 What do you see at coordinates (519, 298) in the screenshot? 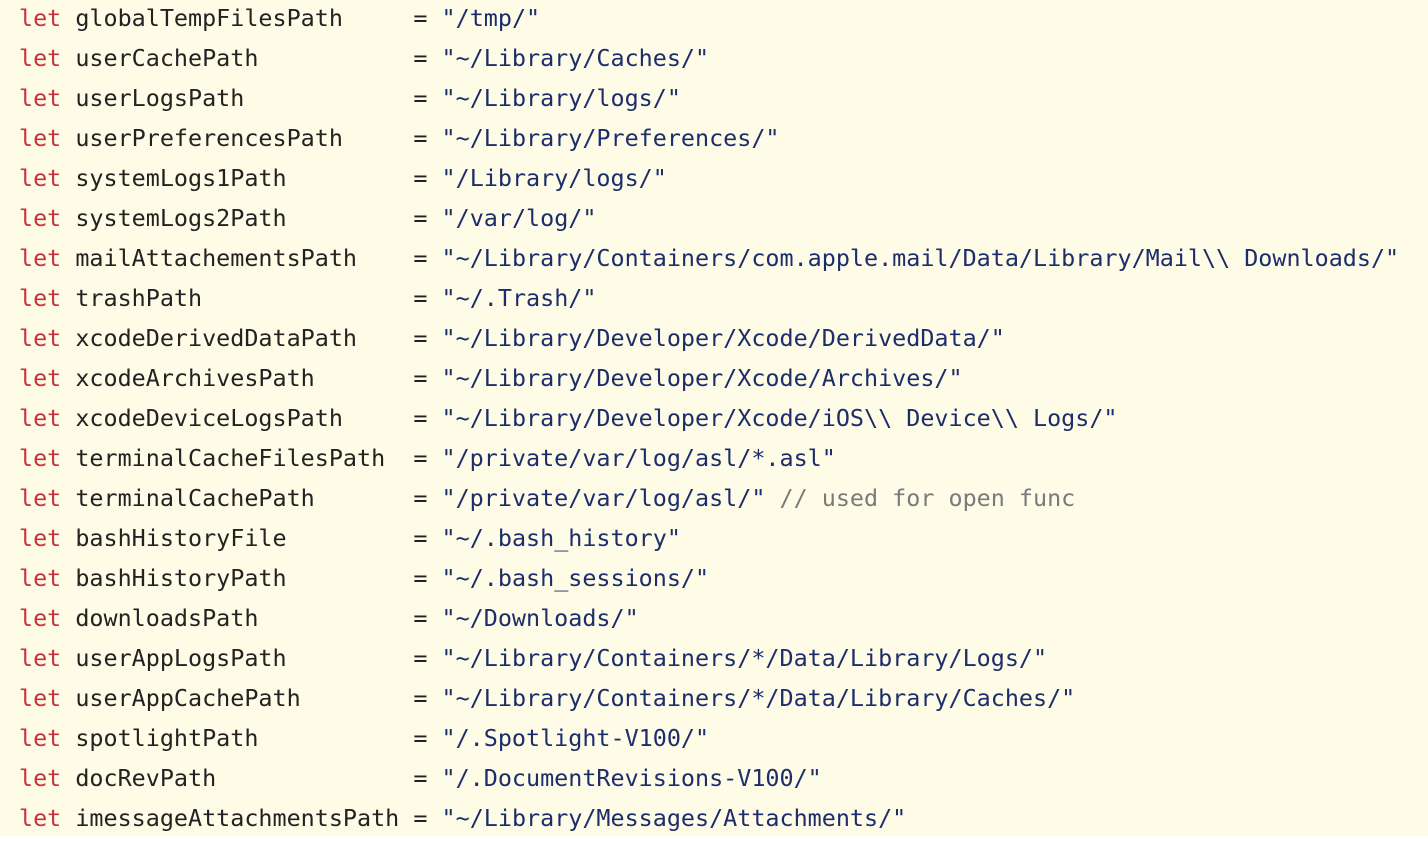
I see `string-literal: "~/.Trash/"` at bounding box center [519, 298].